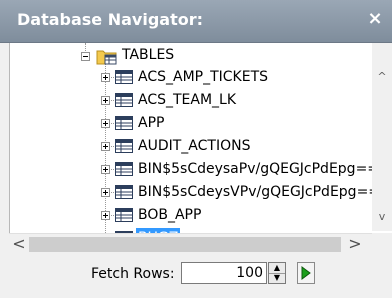 The height and width of the screenshot is (298, 392). What do you see at coordinates (185, 244) in the screenshot?
I see `scroll-thumb` at bounding box center [185, 244].